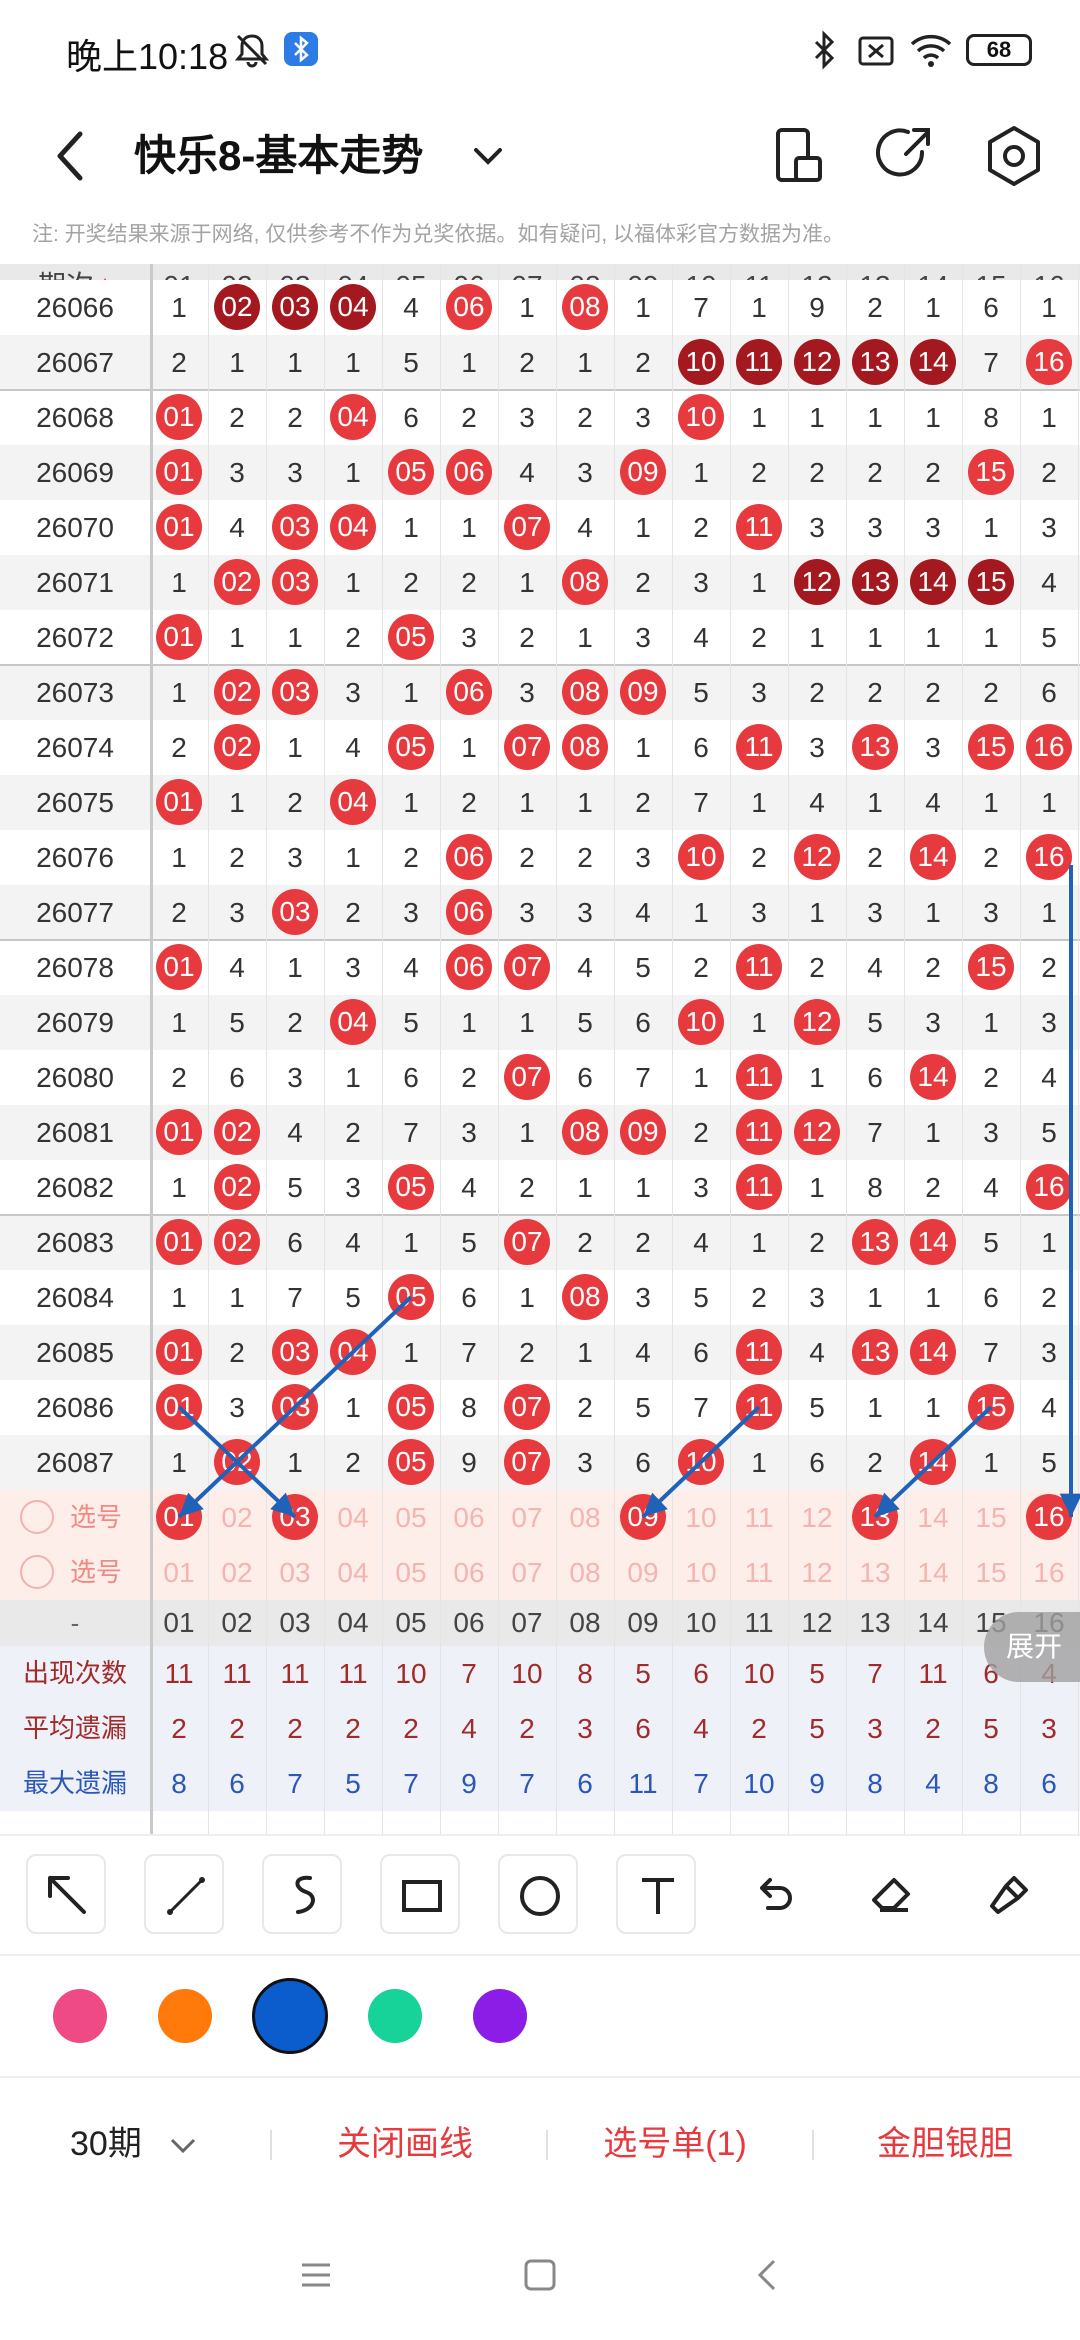 Image resolution: width=1080 pixels, height=2340 pixels. Describe the element at coordinates (278, 156) in the screenshot. I see `page-title: 快乐8-基本走势` at that location.